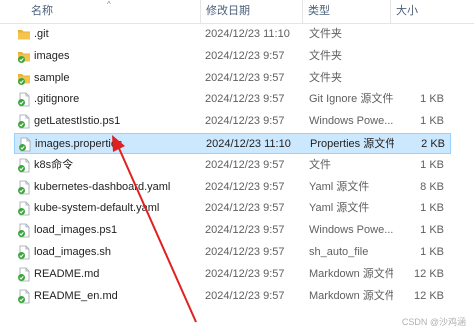 The image size is (474, 332). What do you see at coordinates (54, 164) in the screenshot?
I see `file-name: k8s命令` at bounding box center [54, 164].